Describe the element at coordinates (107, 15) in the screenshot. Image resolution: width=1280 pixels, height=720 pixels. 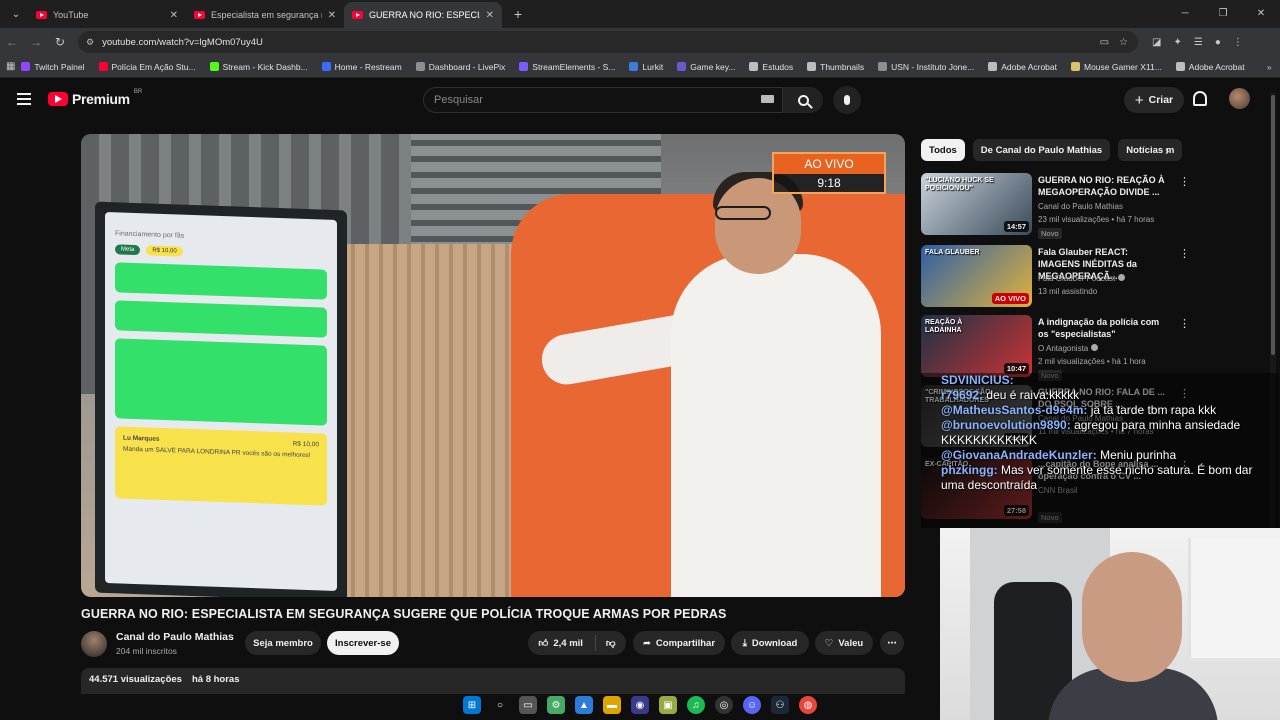
I see `browser-tab-youtube: YouTube ✕` at that location.